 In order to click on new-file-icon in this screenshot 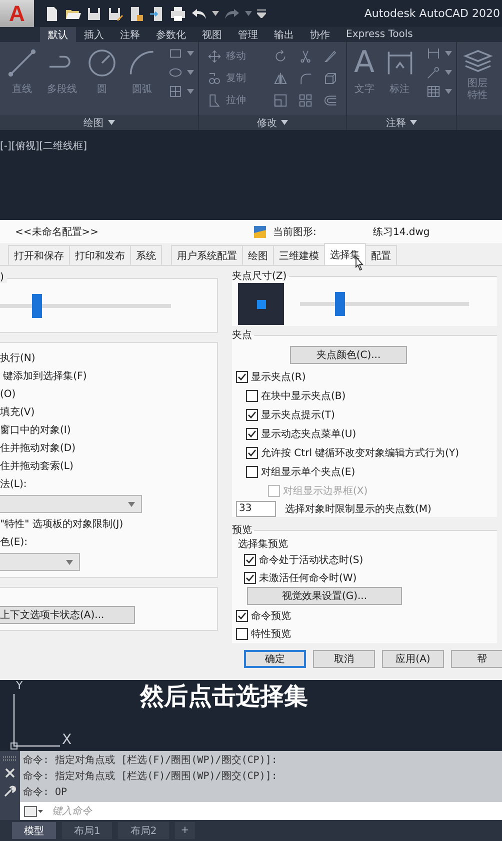, I will do `click(52, 14)`.